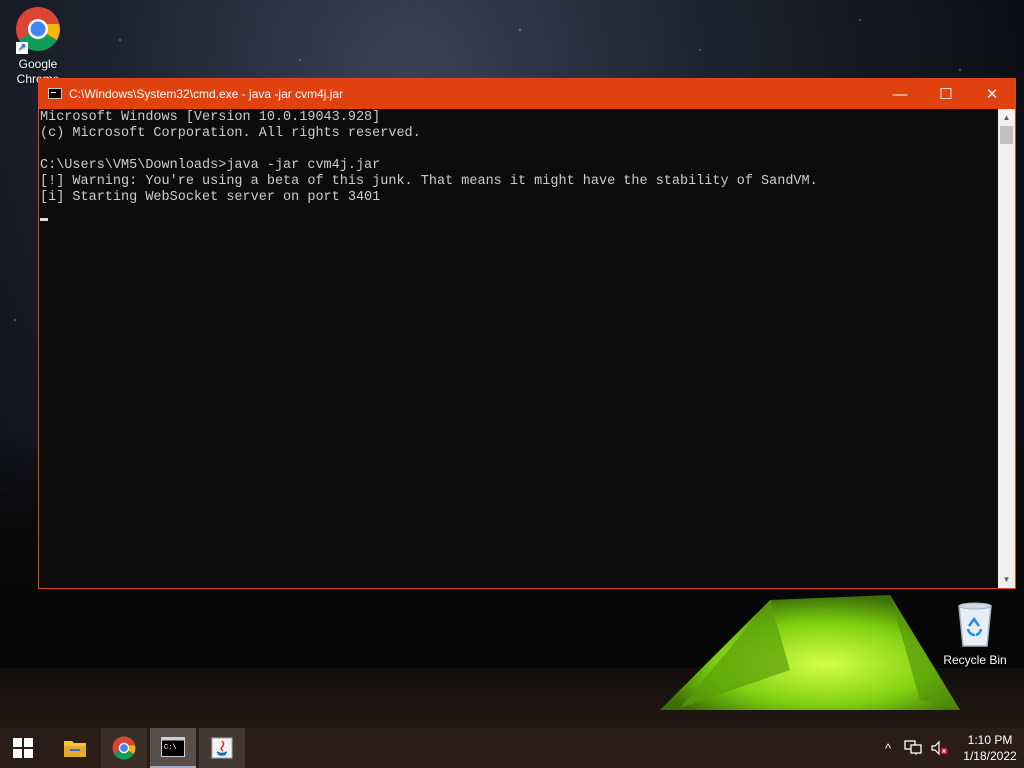  Describe the element at coordinates (1006, 117) in the screenshot. I see `scroll-up-arrow-icon: ▲` at that location.